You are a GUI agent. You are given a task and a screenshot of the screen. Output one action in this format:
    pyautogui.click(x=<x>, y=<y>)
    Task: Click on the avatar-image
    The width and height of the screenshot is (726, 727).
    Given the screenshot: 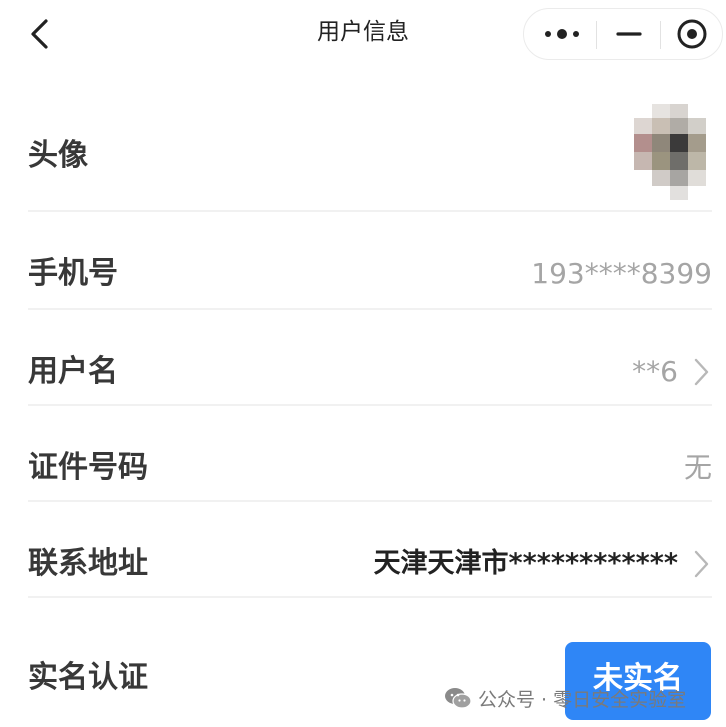 What is the action you would take?
    pyautogui.click(x=670, y=152)
    